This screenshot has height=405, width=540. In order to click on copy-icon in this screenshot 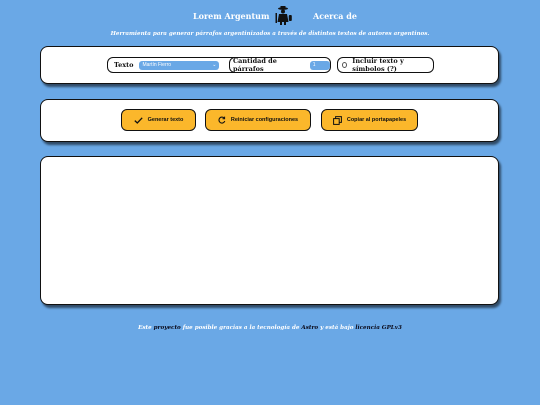, I will do `click(337, 120)`.